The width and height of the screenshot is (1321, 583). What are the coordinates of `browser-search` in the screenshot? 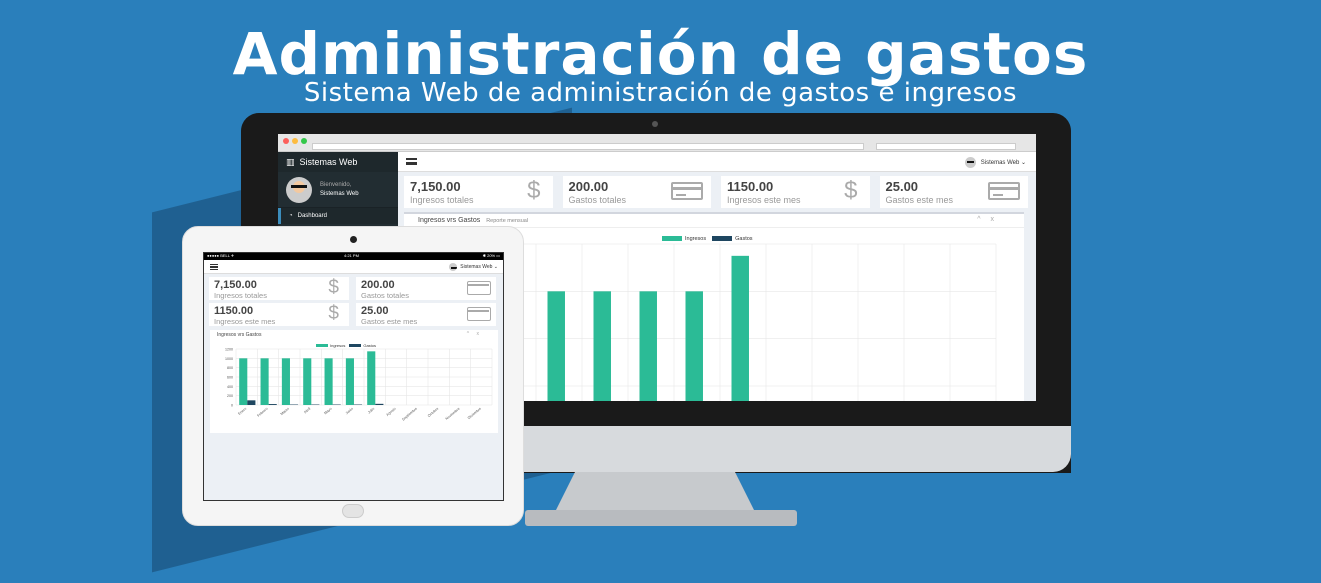 It's located at (946, 146).